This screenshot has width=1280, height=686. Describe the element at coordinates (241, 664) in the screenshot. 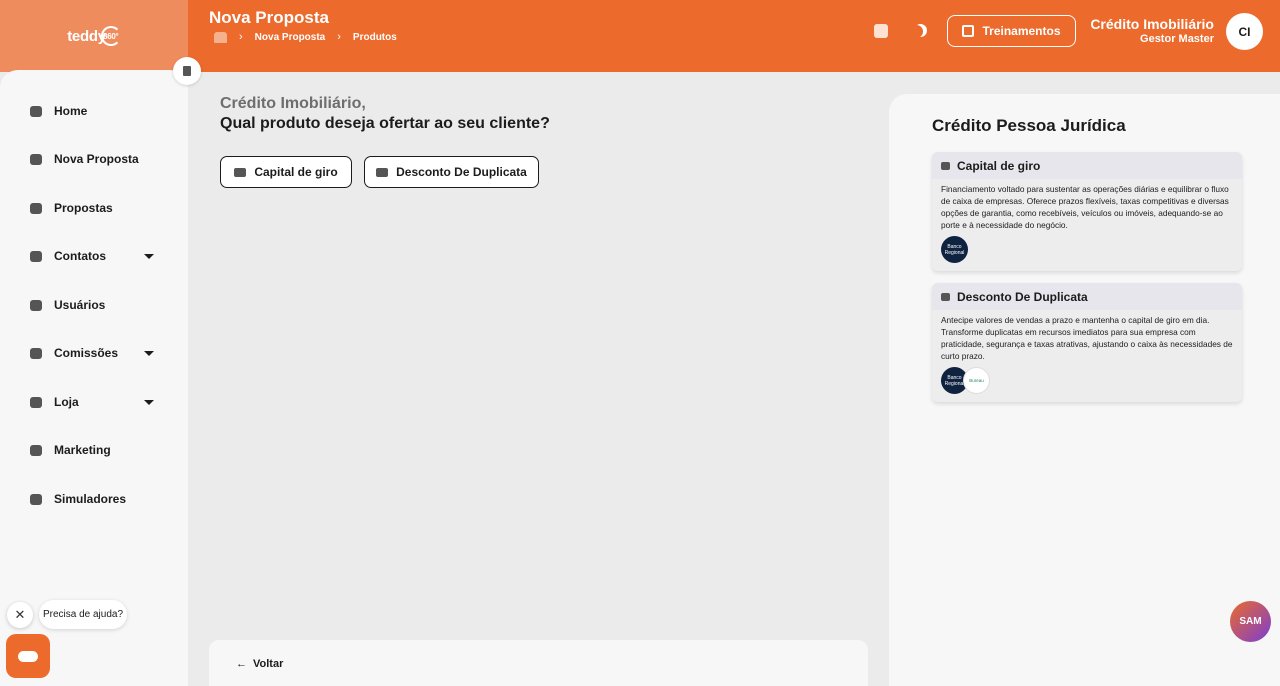

I see `arrow-left-icon: ←` at that location.